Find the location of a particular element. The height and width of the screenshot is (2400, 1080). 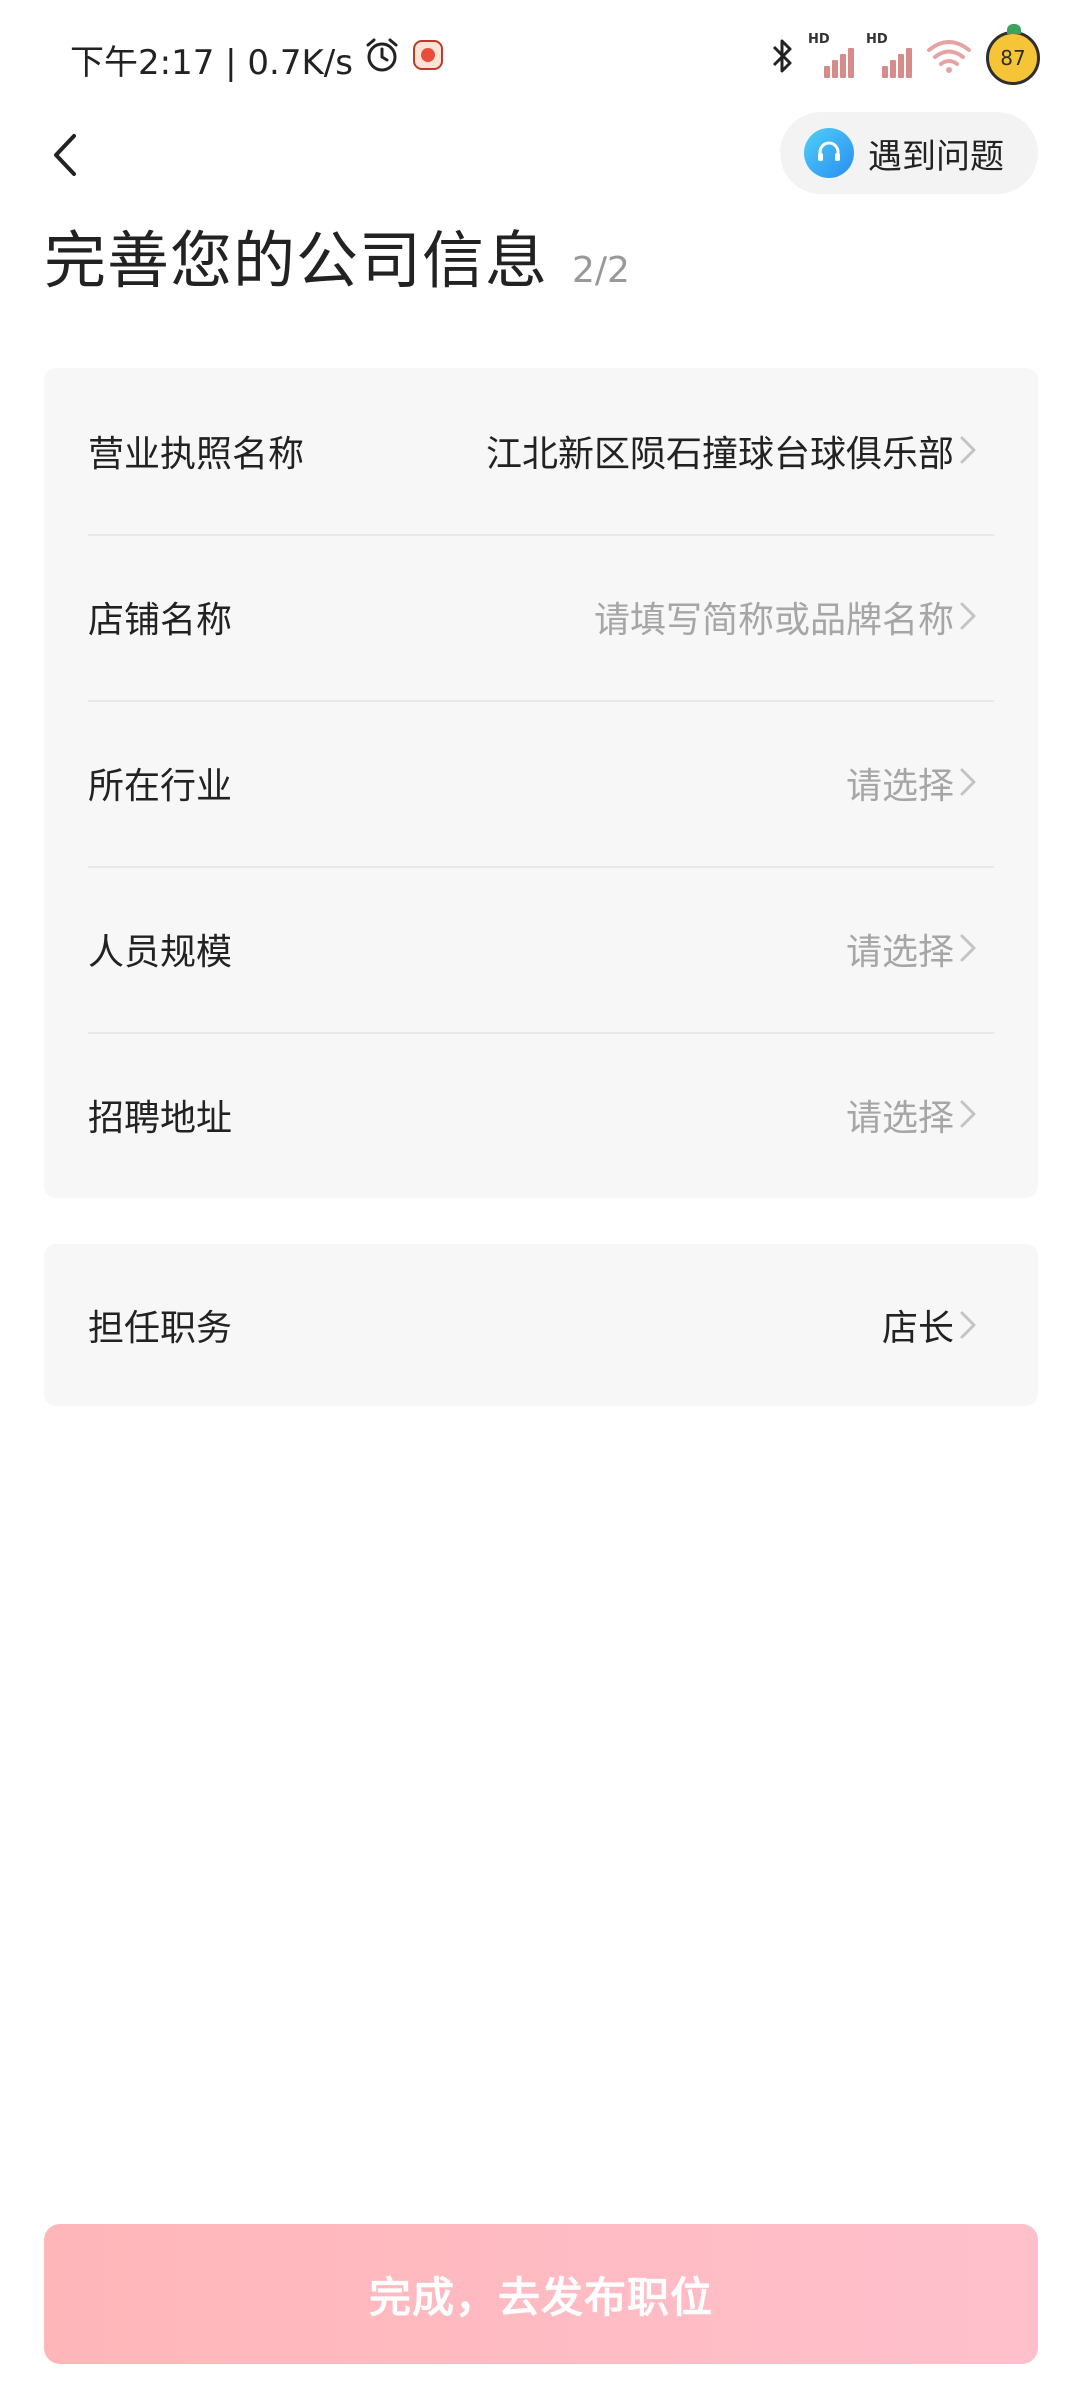

status-left: 下午2:17 | 0.7K/s is located at coordinates (257, 59).